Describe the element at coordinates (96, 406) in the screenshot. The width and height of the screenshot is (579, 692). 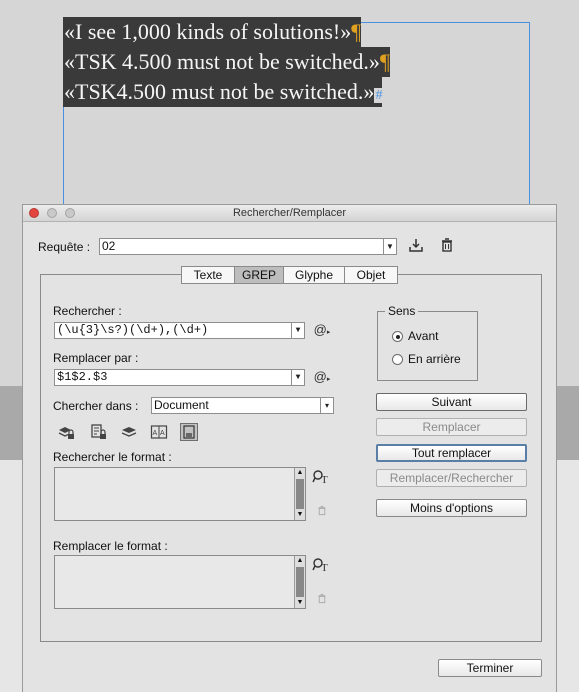
I see `search-in-label: Chercher dans :` at that location.